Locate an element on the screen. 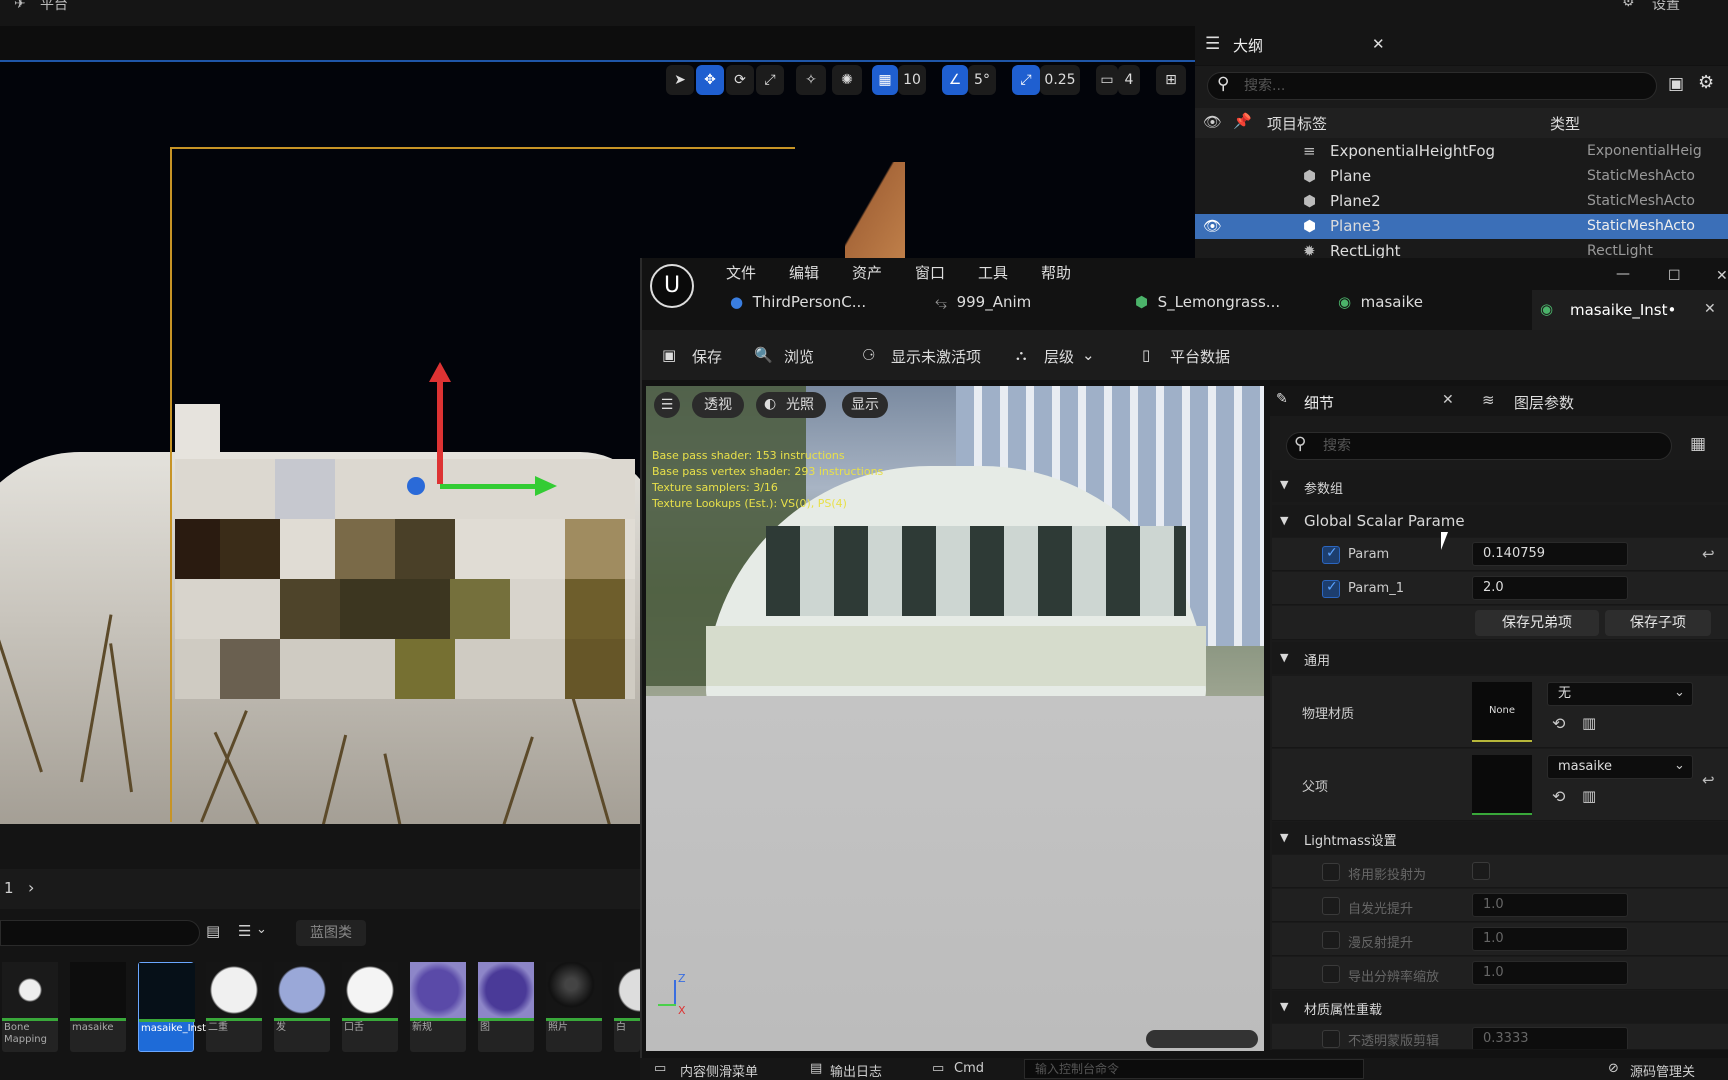 The width and height of the screenshot is (1728, 1080). menu-help: 帮助 is located at coordinates (1056, 272).